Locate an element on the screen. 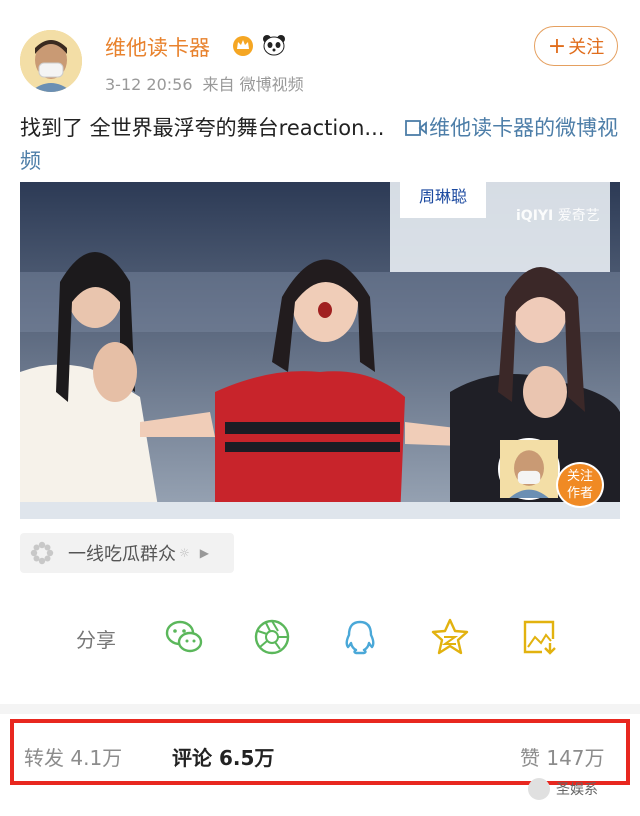 The image size is (640, 816). qq-icon is located at coordinates (360, 637).